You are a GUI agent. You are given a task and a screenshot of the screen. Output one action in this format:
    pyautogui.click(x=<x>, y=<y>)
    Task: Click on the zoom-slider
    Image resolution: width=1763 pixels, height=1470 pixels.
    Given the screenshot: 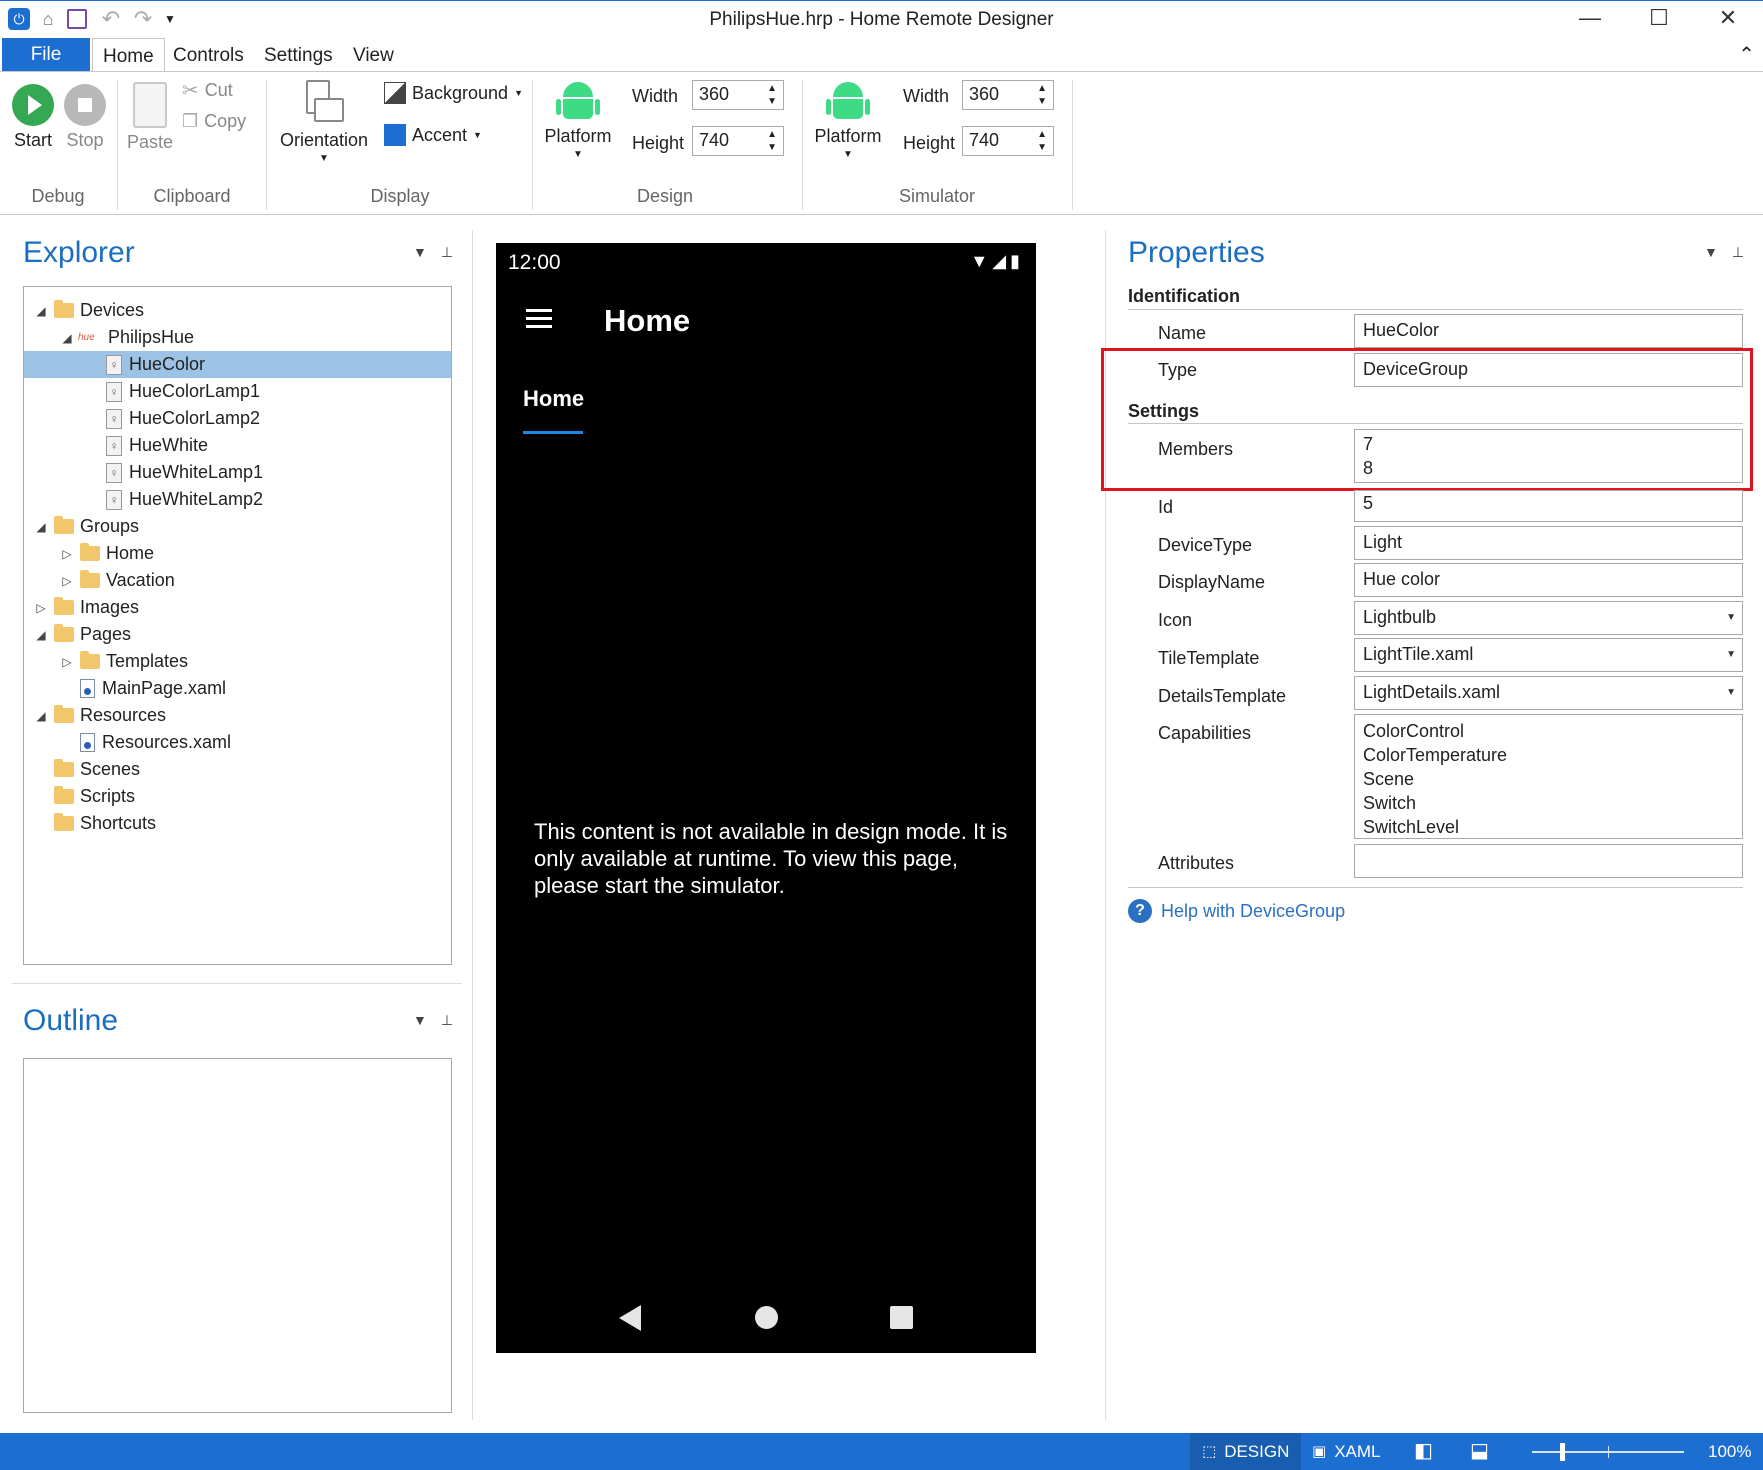 What is the action you would take?
    pyautogui.click(x=1608, y=1452)
    